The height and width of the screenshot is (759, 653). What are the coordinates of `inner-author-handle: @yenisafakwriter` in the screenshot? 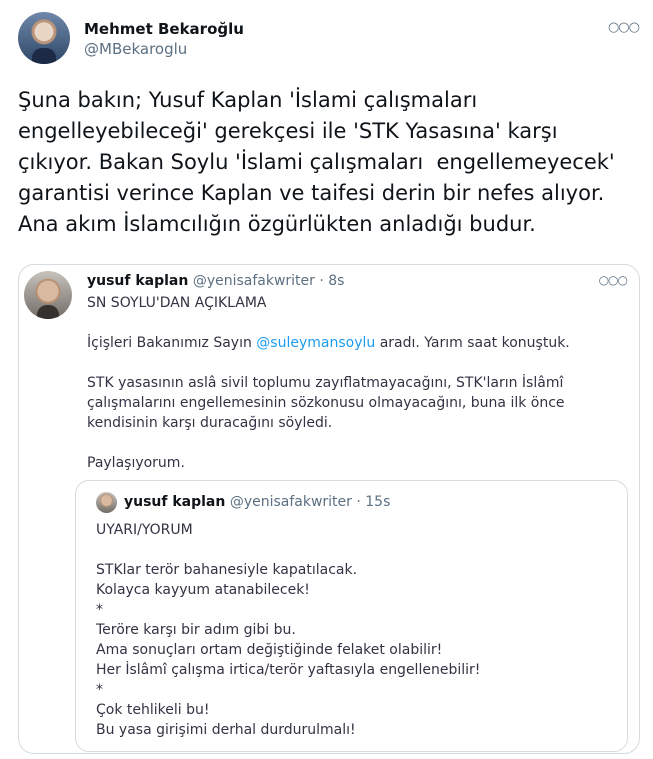 It's located at (291, 502).